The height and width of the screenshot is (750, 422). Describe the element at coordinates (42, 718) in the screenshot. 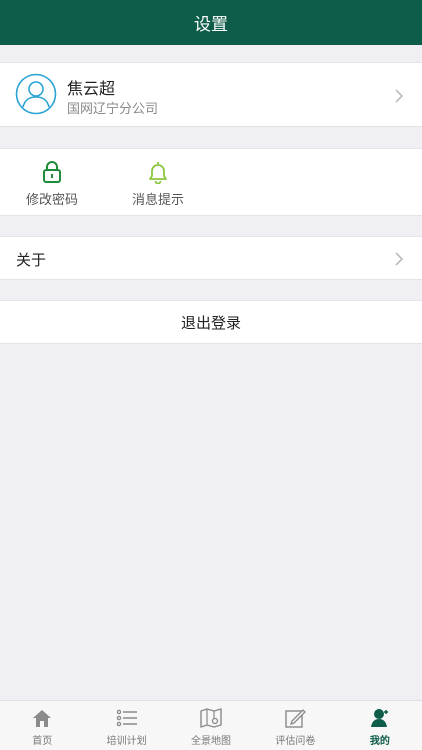

I see `home-icon` at that location.